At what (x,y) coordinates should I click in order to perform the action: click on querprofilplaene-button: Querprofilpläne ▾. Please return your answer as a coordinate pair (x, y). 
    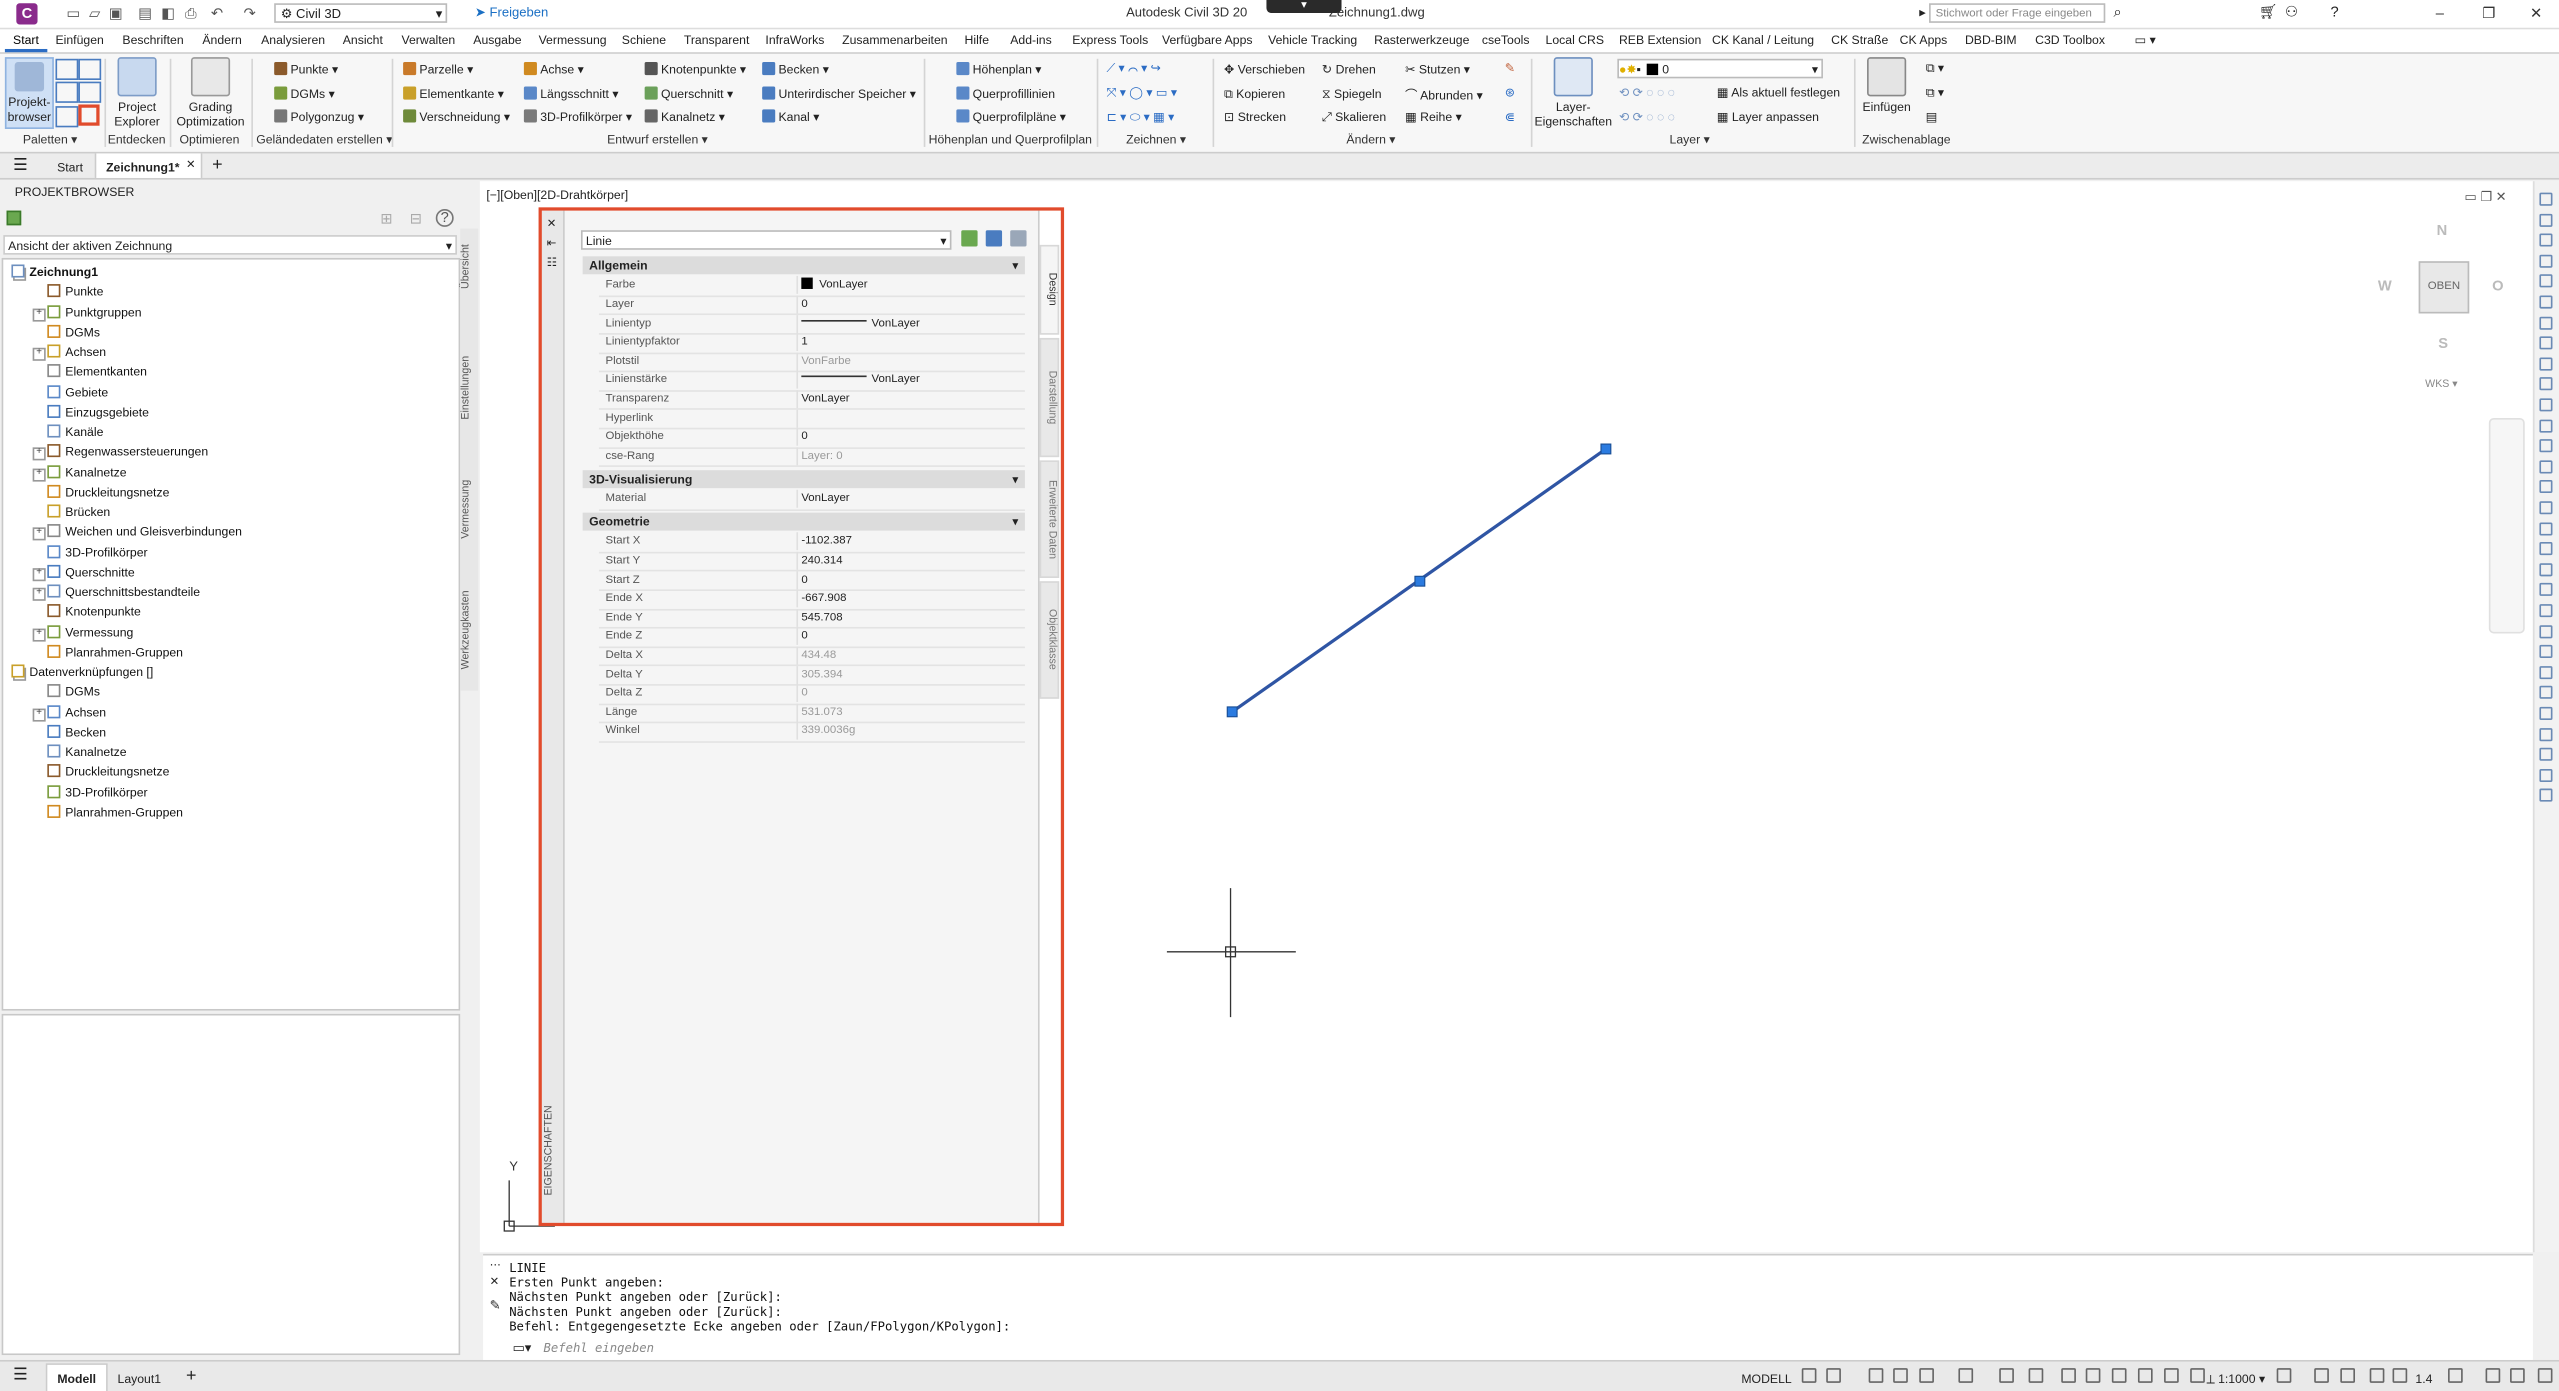
    Looking at the image, I should click on (1011, 116).